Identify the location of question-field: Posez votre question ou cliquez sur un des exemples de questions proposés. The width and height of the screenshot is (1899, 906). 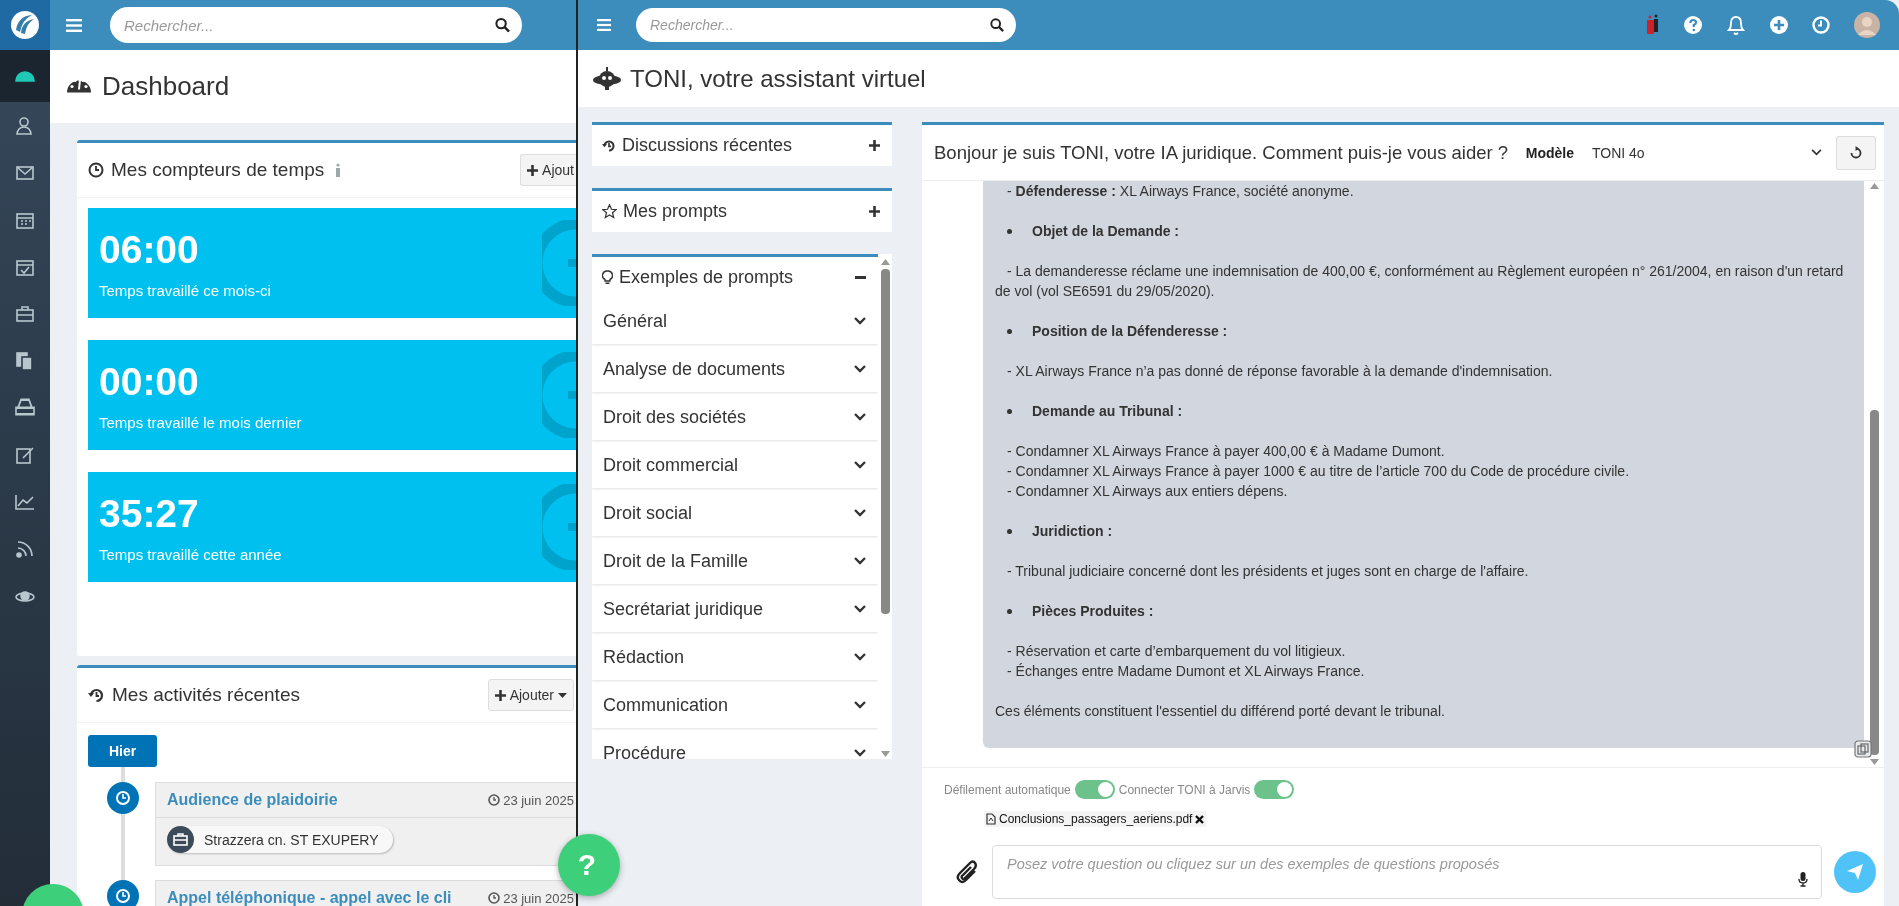
(1407, 872).